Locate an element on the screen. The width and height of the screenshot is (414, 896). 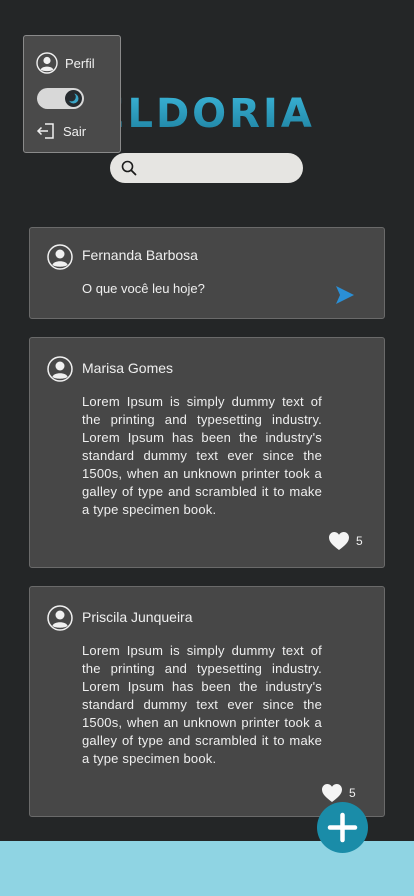
plus-icon is located at coordinates (342, 827).